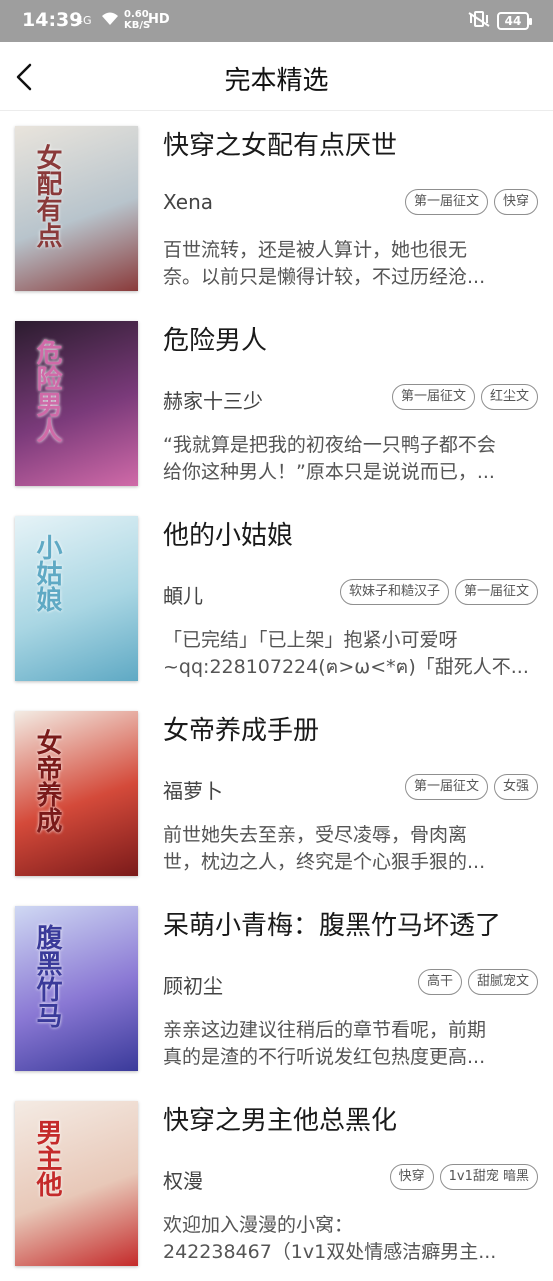  I want to click on book-author: 权漫, so click(183, 1181).